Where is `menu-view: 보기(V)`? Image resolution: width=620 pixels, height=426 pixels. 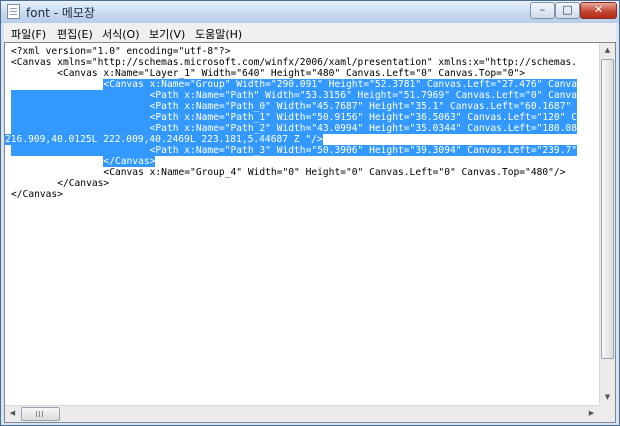
menu-view: 보기(V) is located at coordinates (167, 34).